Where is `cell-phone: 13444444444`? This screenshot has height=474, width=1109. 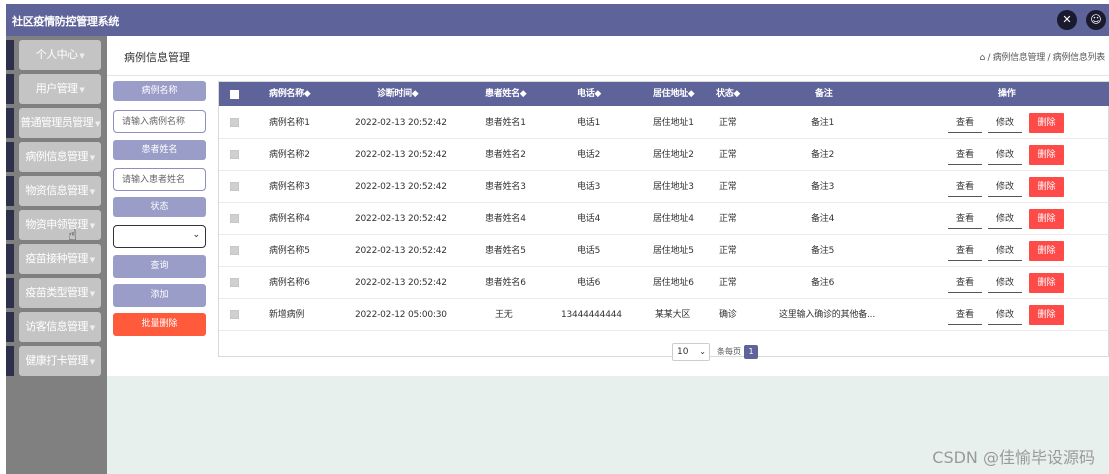
cell-phone: 13444444444 is located at coordinates (591, 315).